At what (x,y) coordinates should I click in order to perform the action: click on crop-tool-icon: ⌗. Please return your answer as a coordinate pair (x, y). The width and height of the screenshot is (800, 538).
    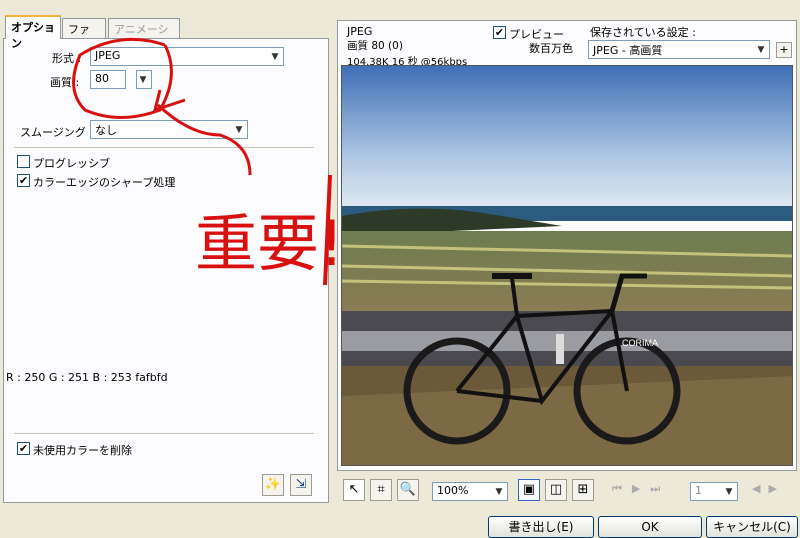
    Looking at the image, I should click on (381, 490).